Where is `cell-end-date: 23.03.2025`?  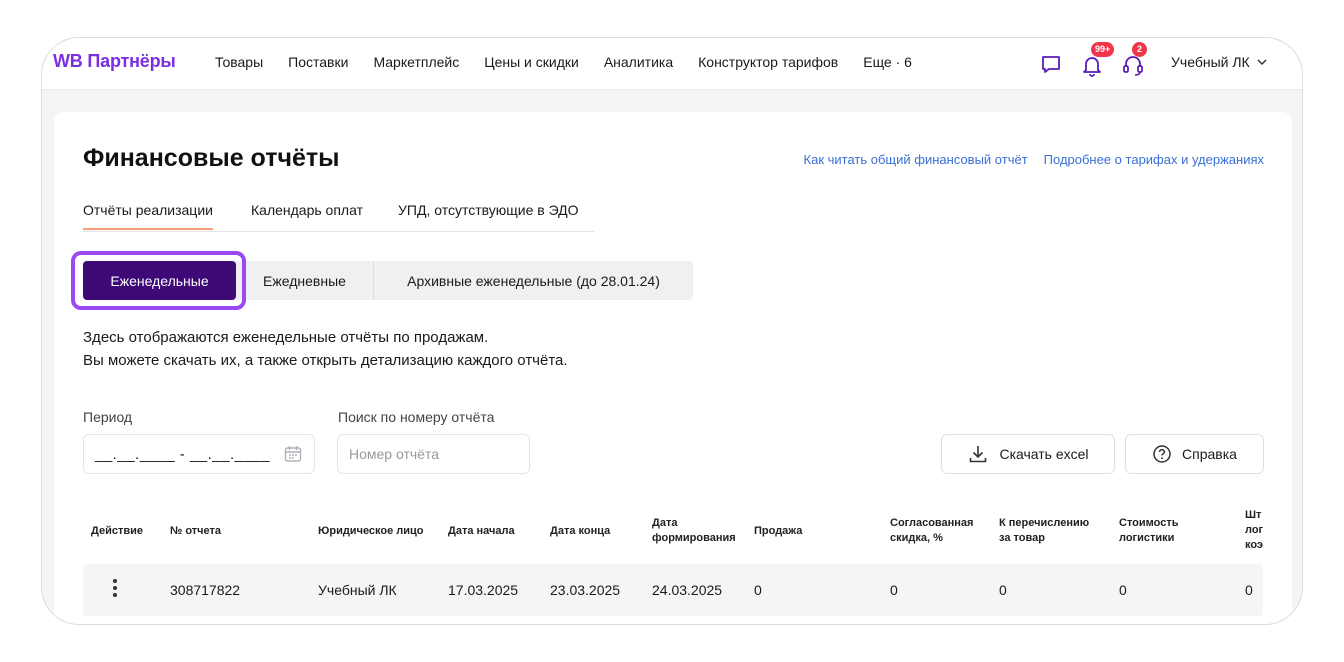
cell-end-date: 23.03.2025 is located at coordinates (585, 590).